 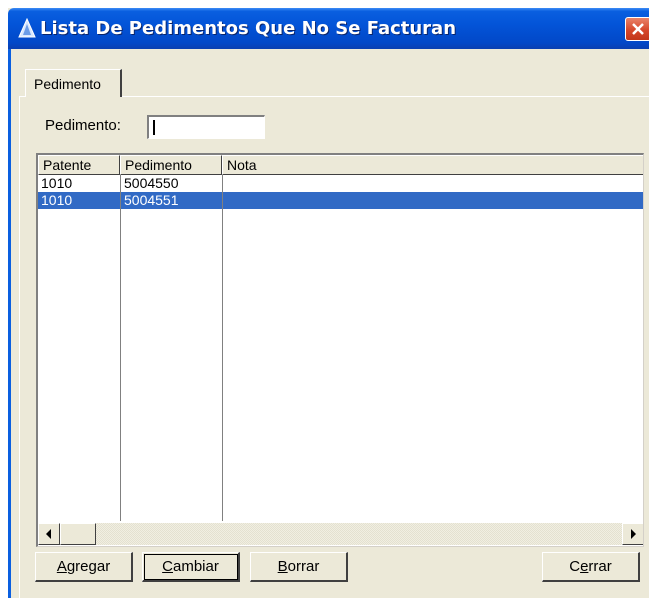 What do you see at coordinates (340, 534) in the screenshot?
I see `horizontal-scrollbar` at bounding box center [340, 534].